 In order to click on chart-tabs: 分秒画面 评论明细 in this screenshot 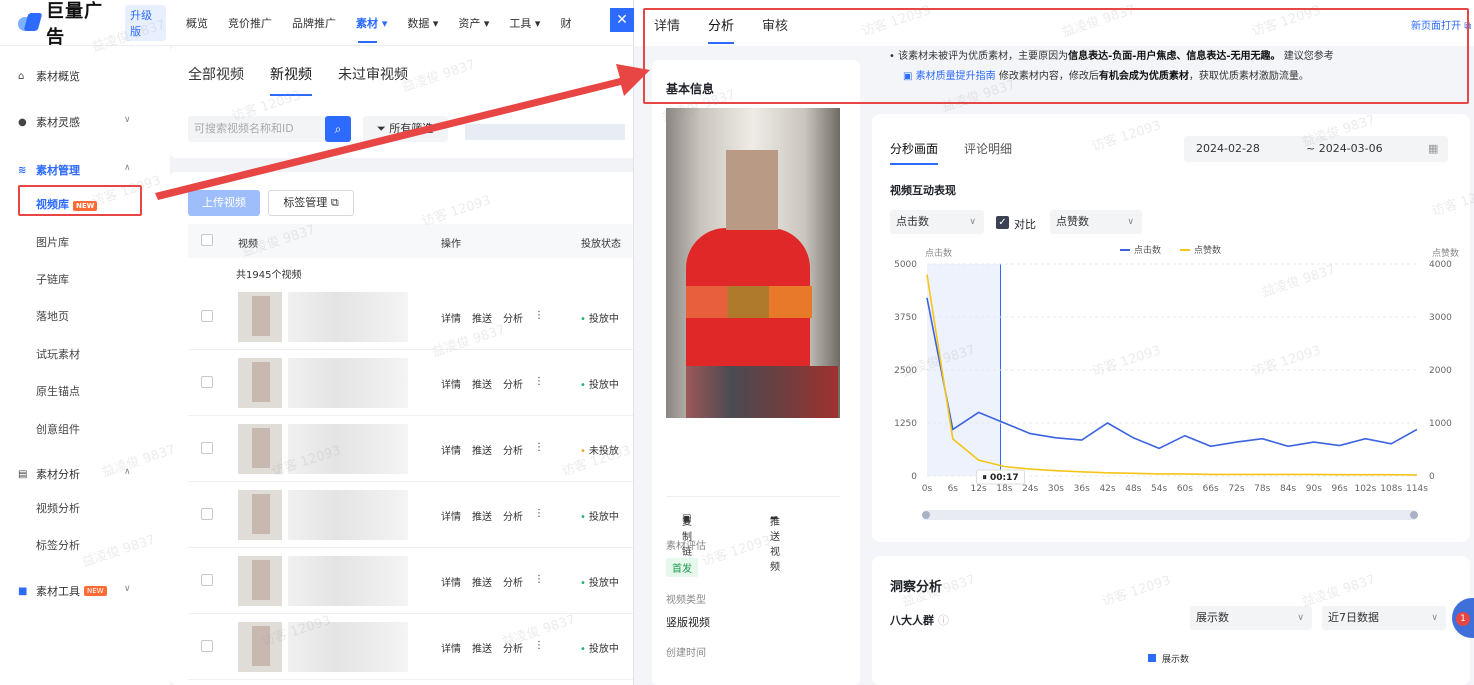, I will do `click(951, 152)`.